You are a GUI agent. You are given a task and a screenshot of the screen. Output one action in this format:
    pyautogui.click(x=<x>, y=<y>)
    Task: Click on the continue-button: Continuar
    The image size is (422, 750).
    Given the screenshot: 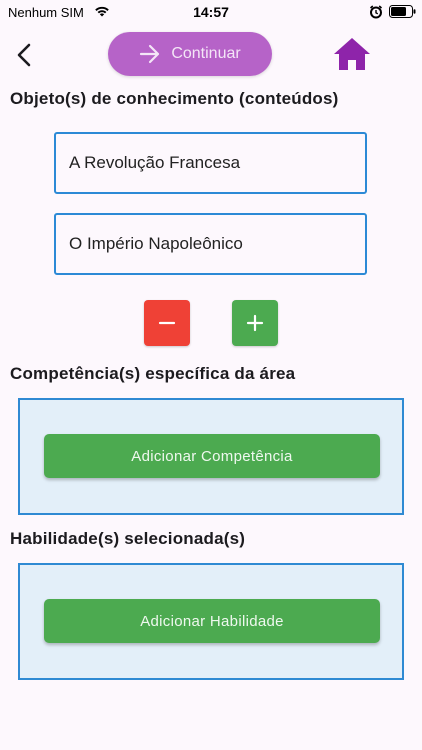 What is the action you would take?
    pyautogui.click(x=190, y=54)
    